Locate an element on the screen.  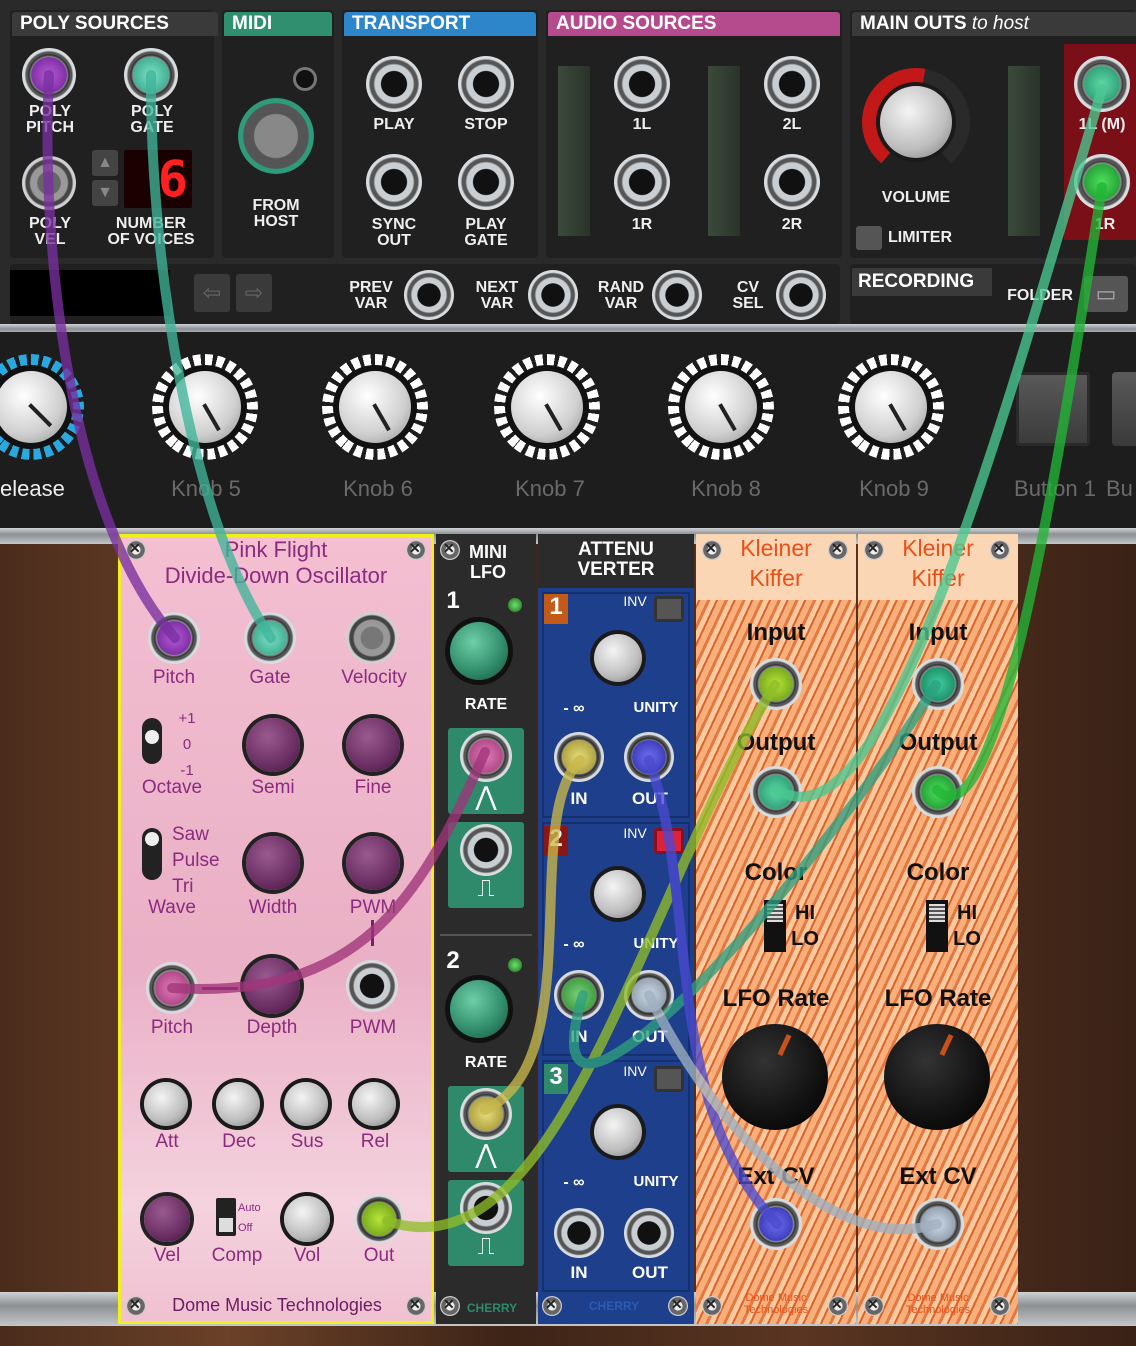
kleiner-1-output-plug is located at coordinates (776, 792).